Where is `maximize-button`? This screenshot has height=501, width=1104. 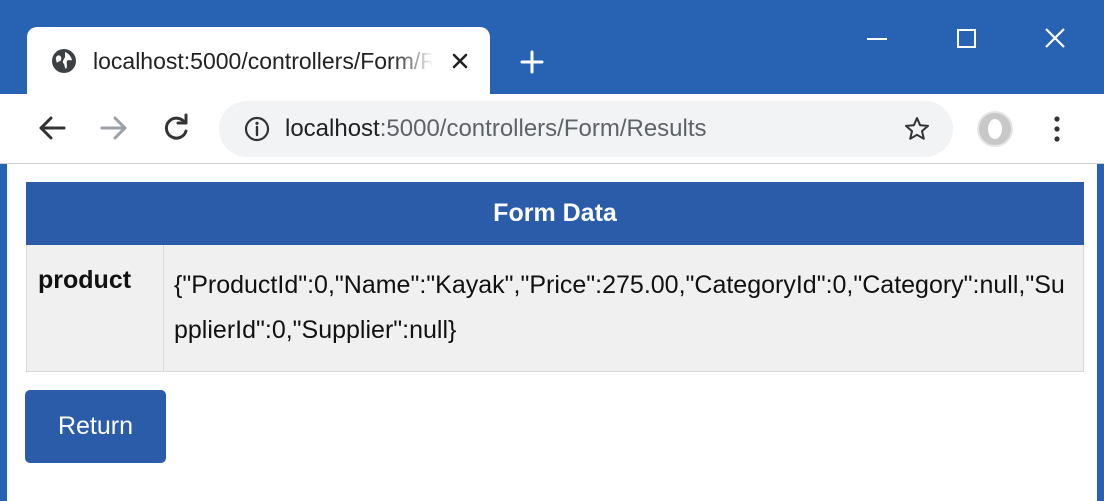 maximize-button is located at coordinates (966, 39).